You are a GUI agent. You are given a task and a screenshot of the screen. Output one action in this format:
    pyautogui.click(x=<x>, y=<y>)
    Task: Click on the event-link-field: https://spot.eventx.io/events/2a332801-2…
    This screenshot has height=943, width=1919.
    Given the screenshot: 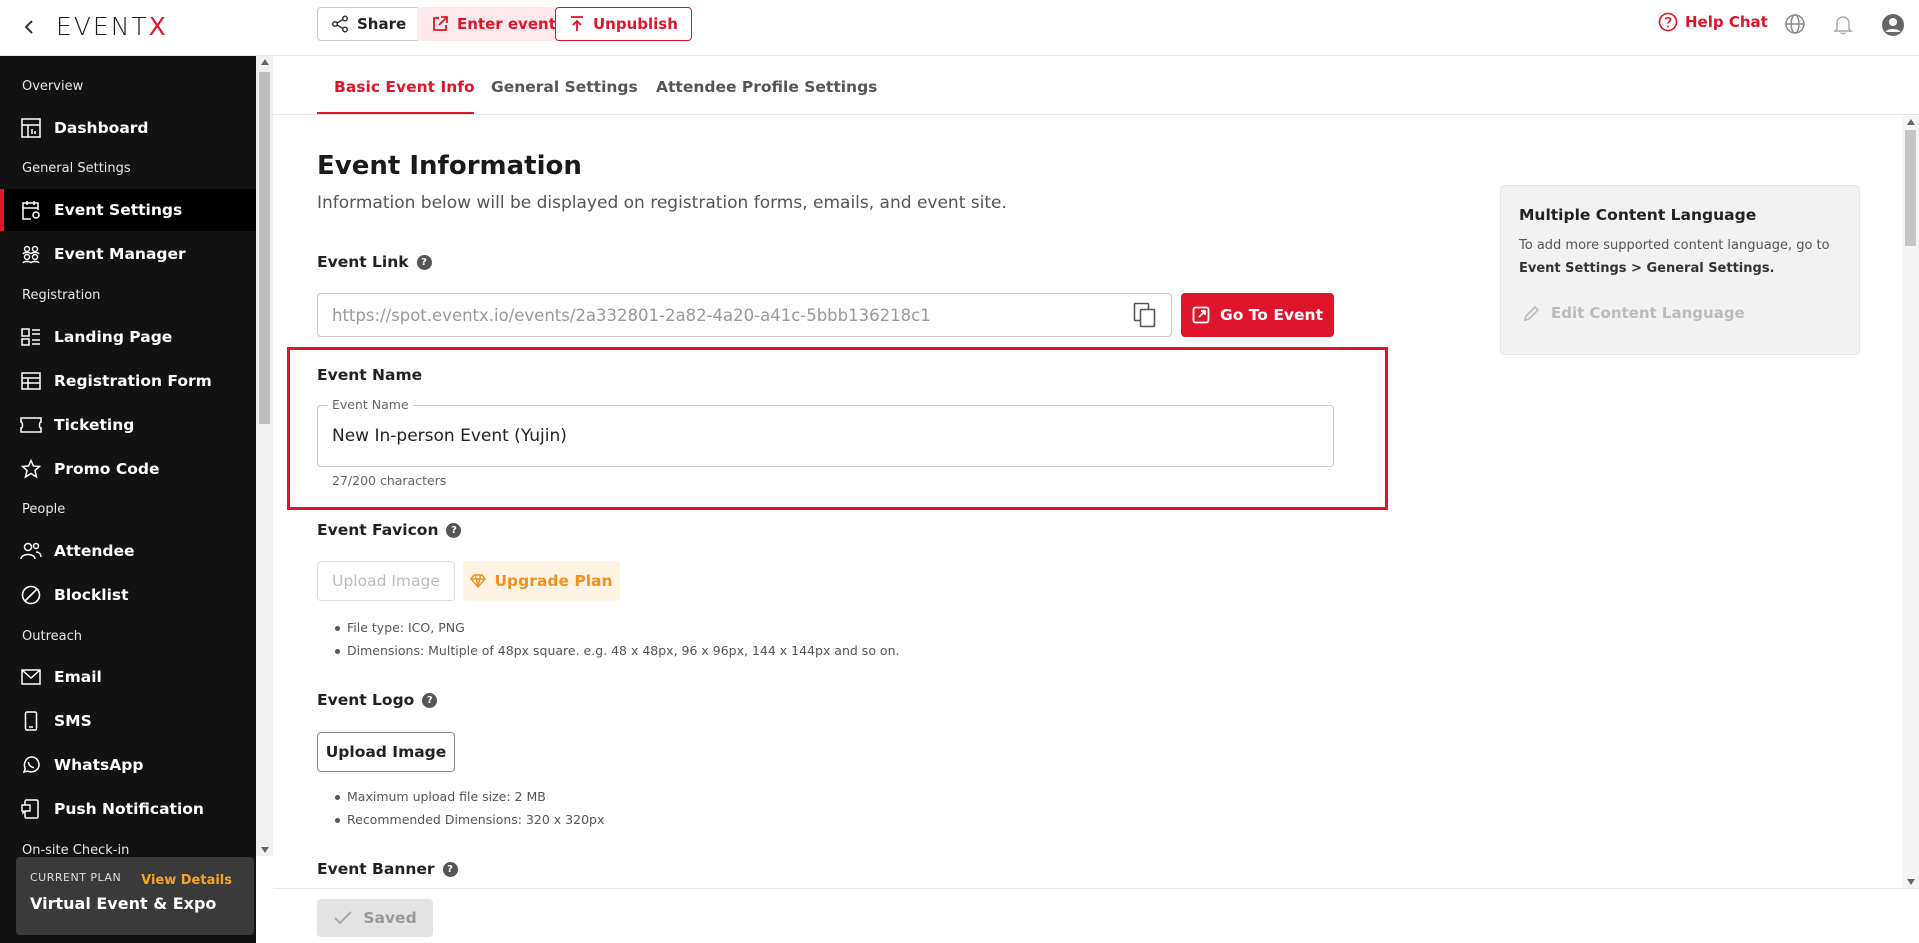 What is the action you would take?
    pyautogui.click(x=744, y=315)
    